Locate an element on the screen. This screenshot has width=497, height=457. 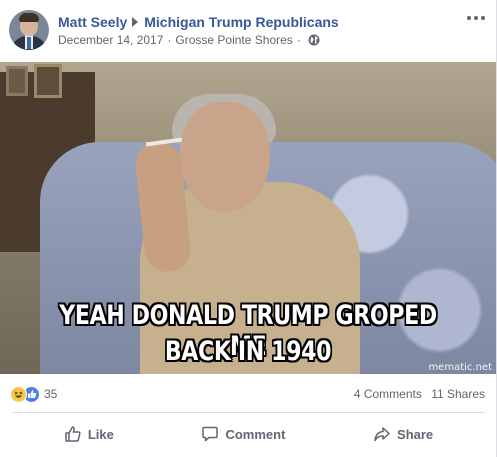
post-byline: Matt Seely Michigan Trump Republicans is located at coordinates (198, 22).